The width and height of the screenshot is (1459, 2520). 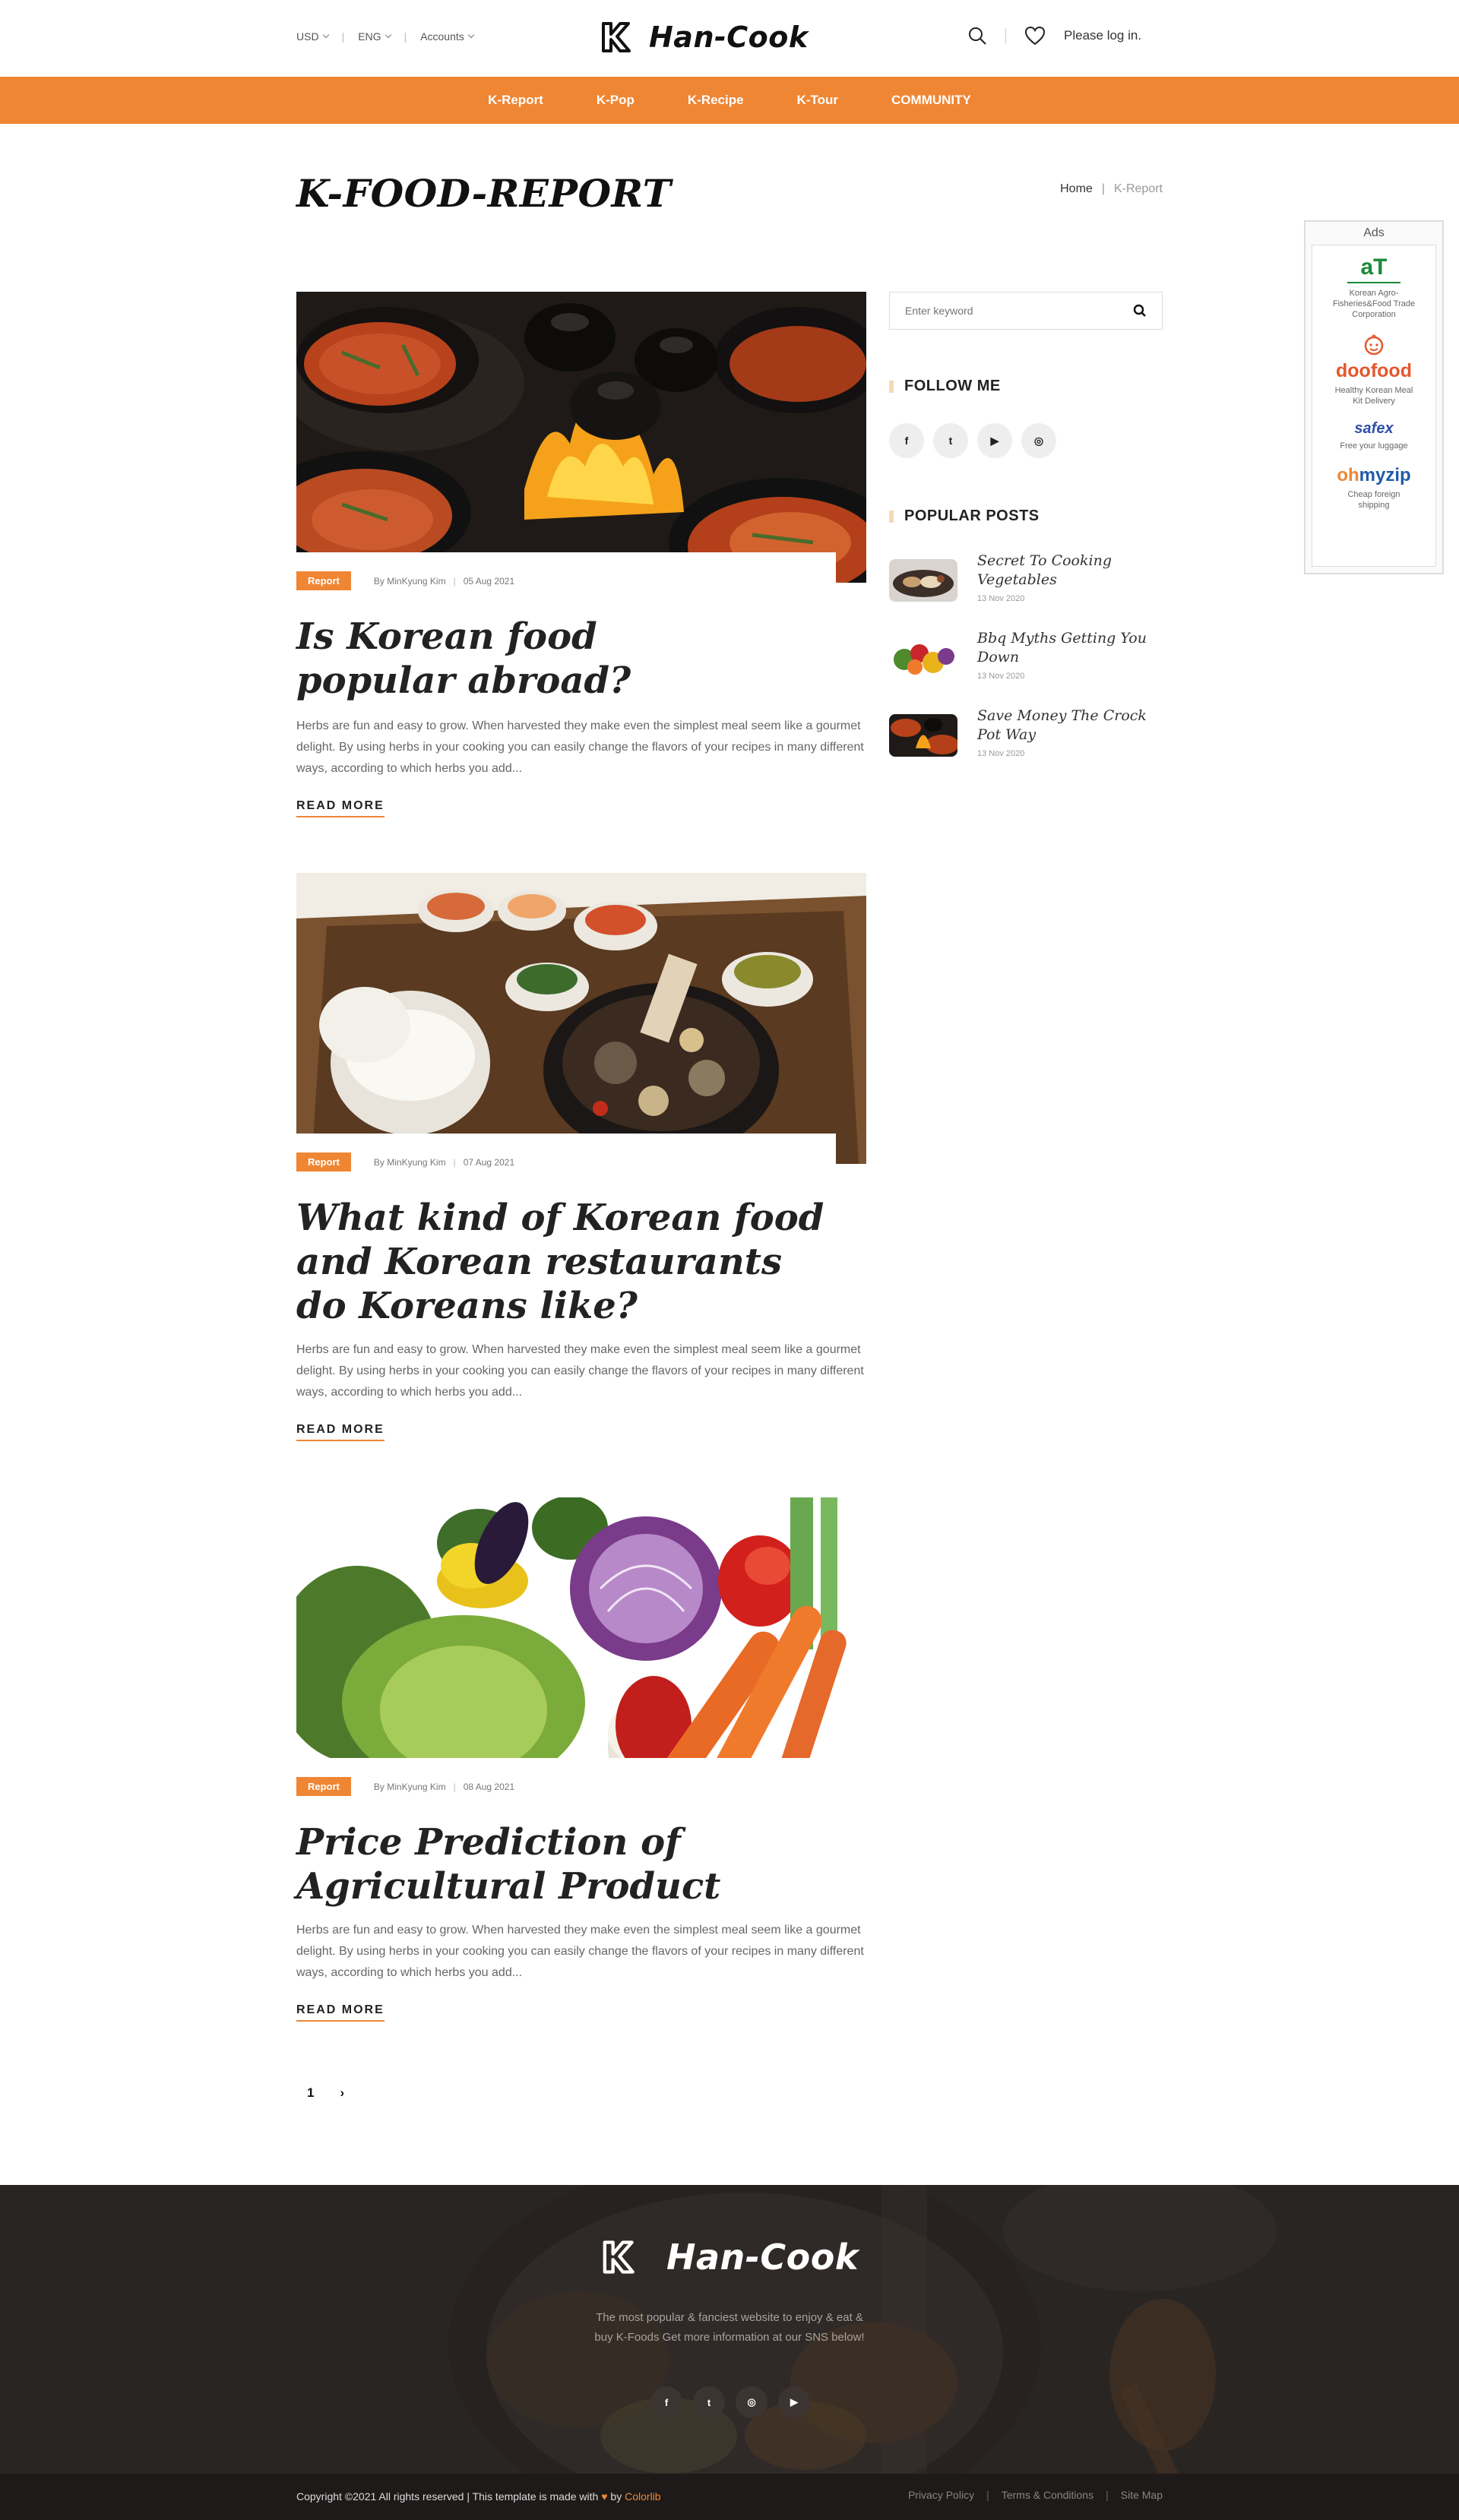 I want to click on nav-item-k-pop: K-Pop, so click(x=616, y=100).